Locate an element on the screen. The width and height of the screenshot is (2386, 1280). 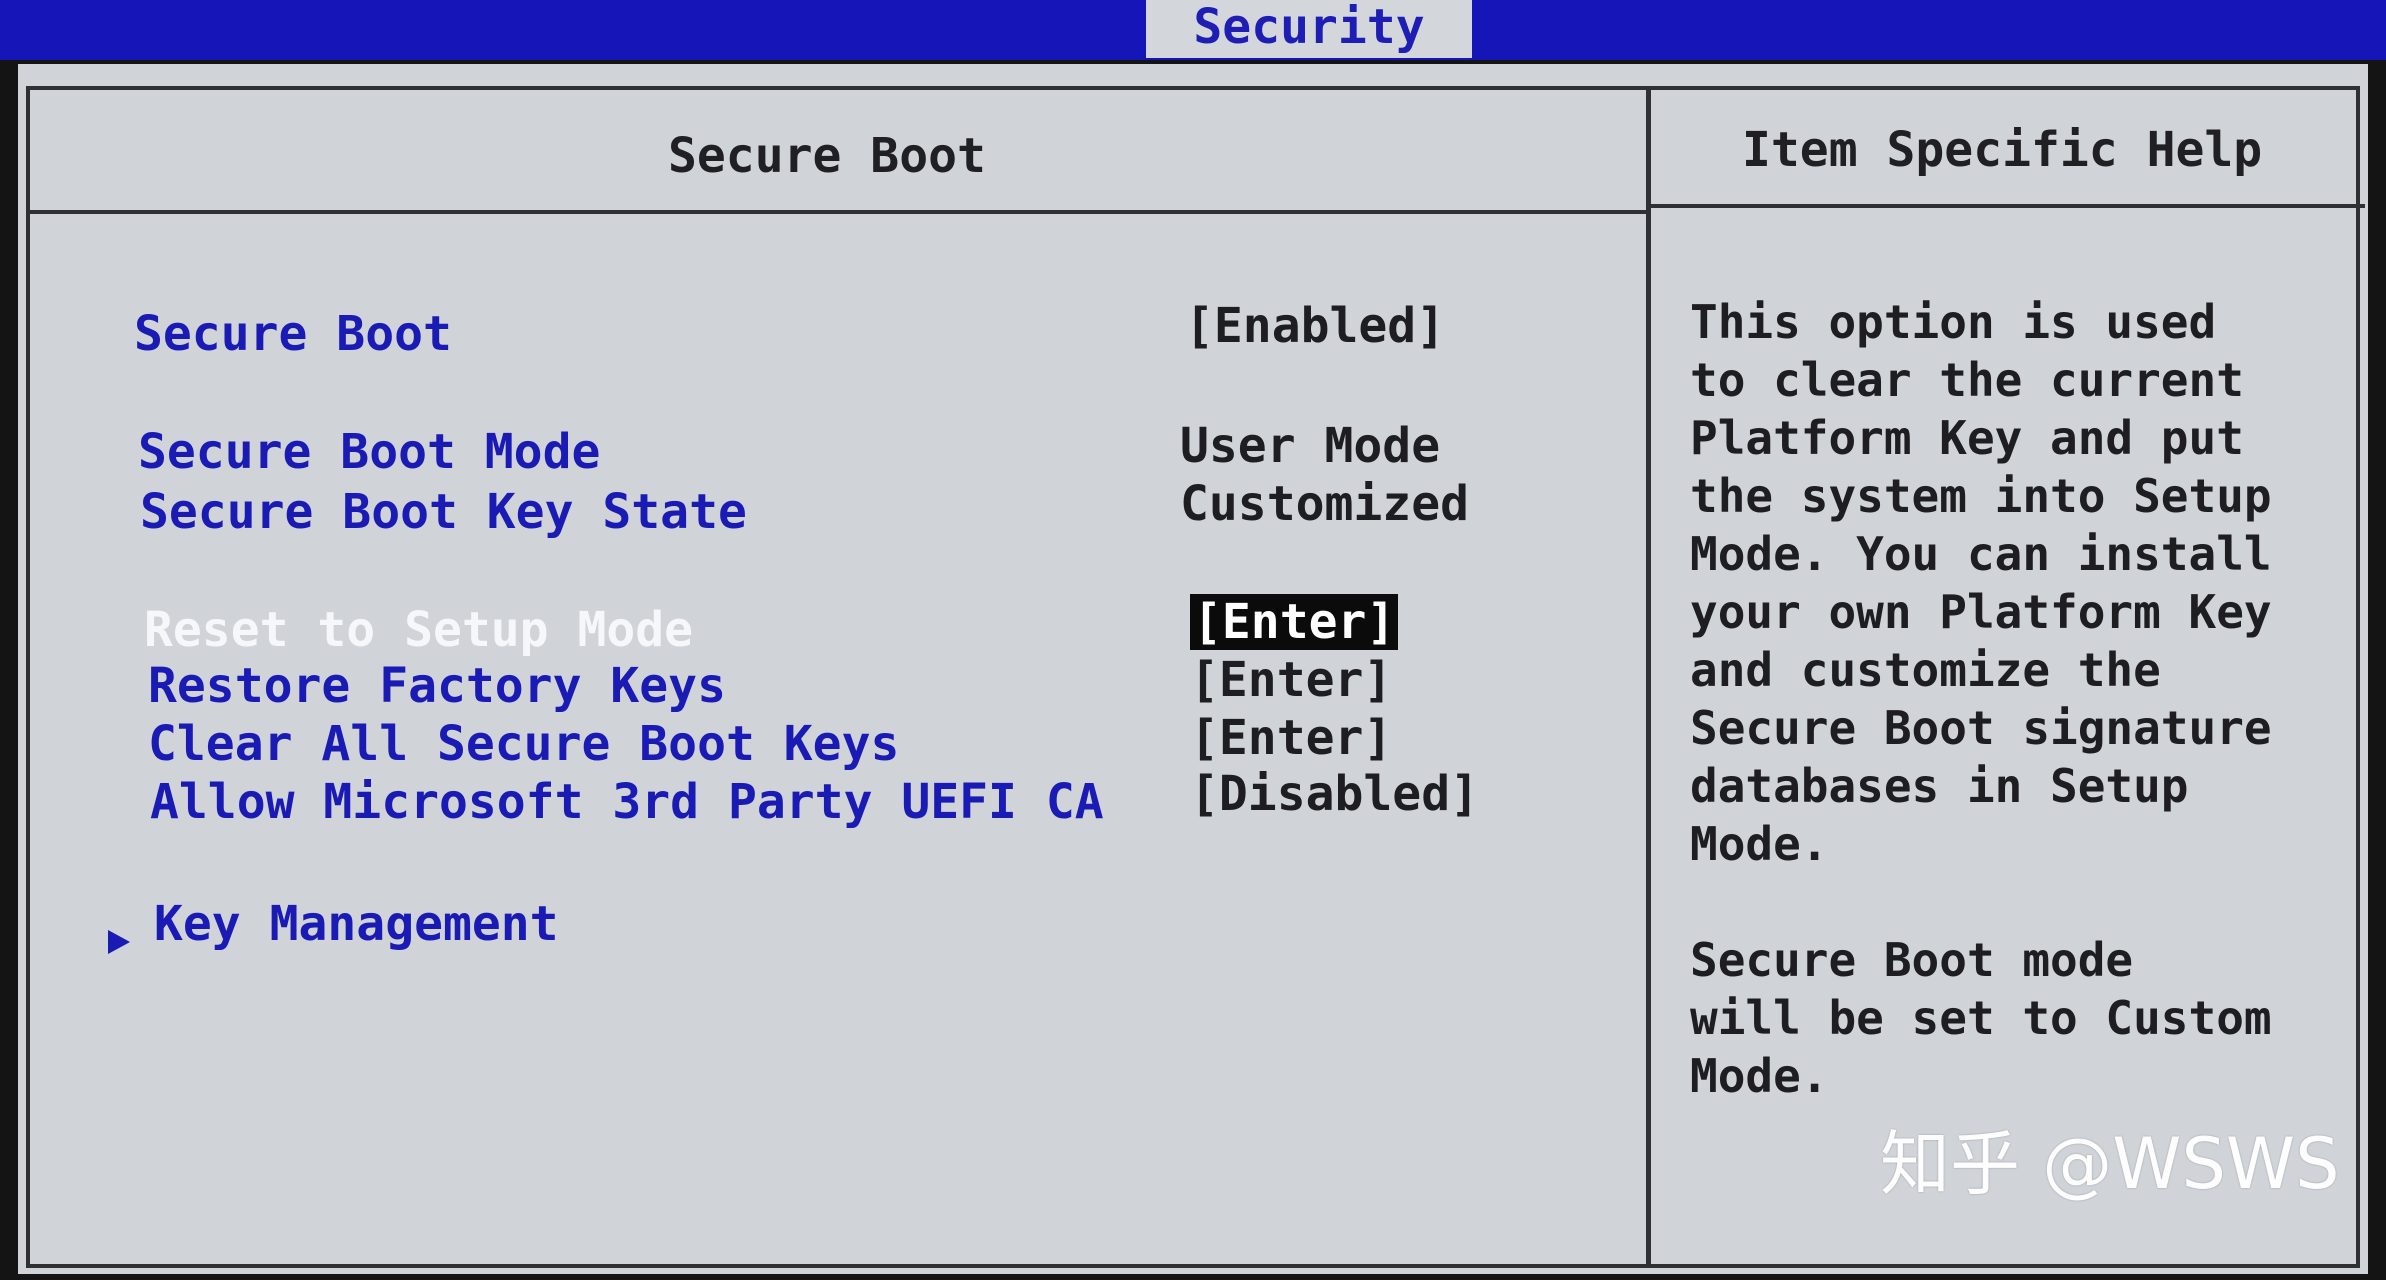
secure-boot-mode-item: Secure Boot Mode is located at coordinates (369, 452).